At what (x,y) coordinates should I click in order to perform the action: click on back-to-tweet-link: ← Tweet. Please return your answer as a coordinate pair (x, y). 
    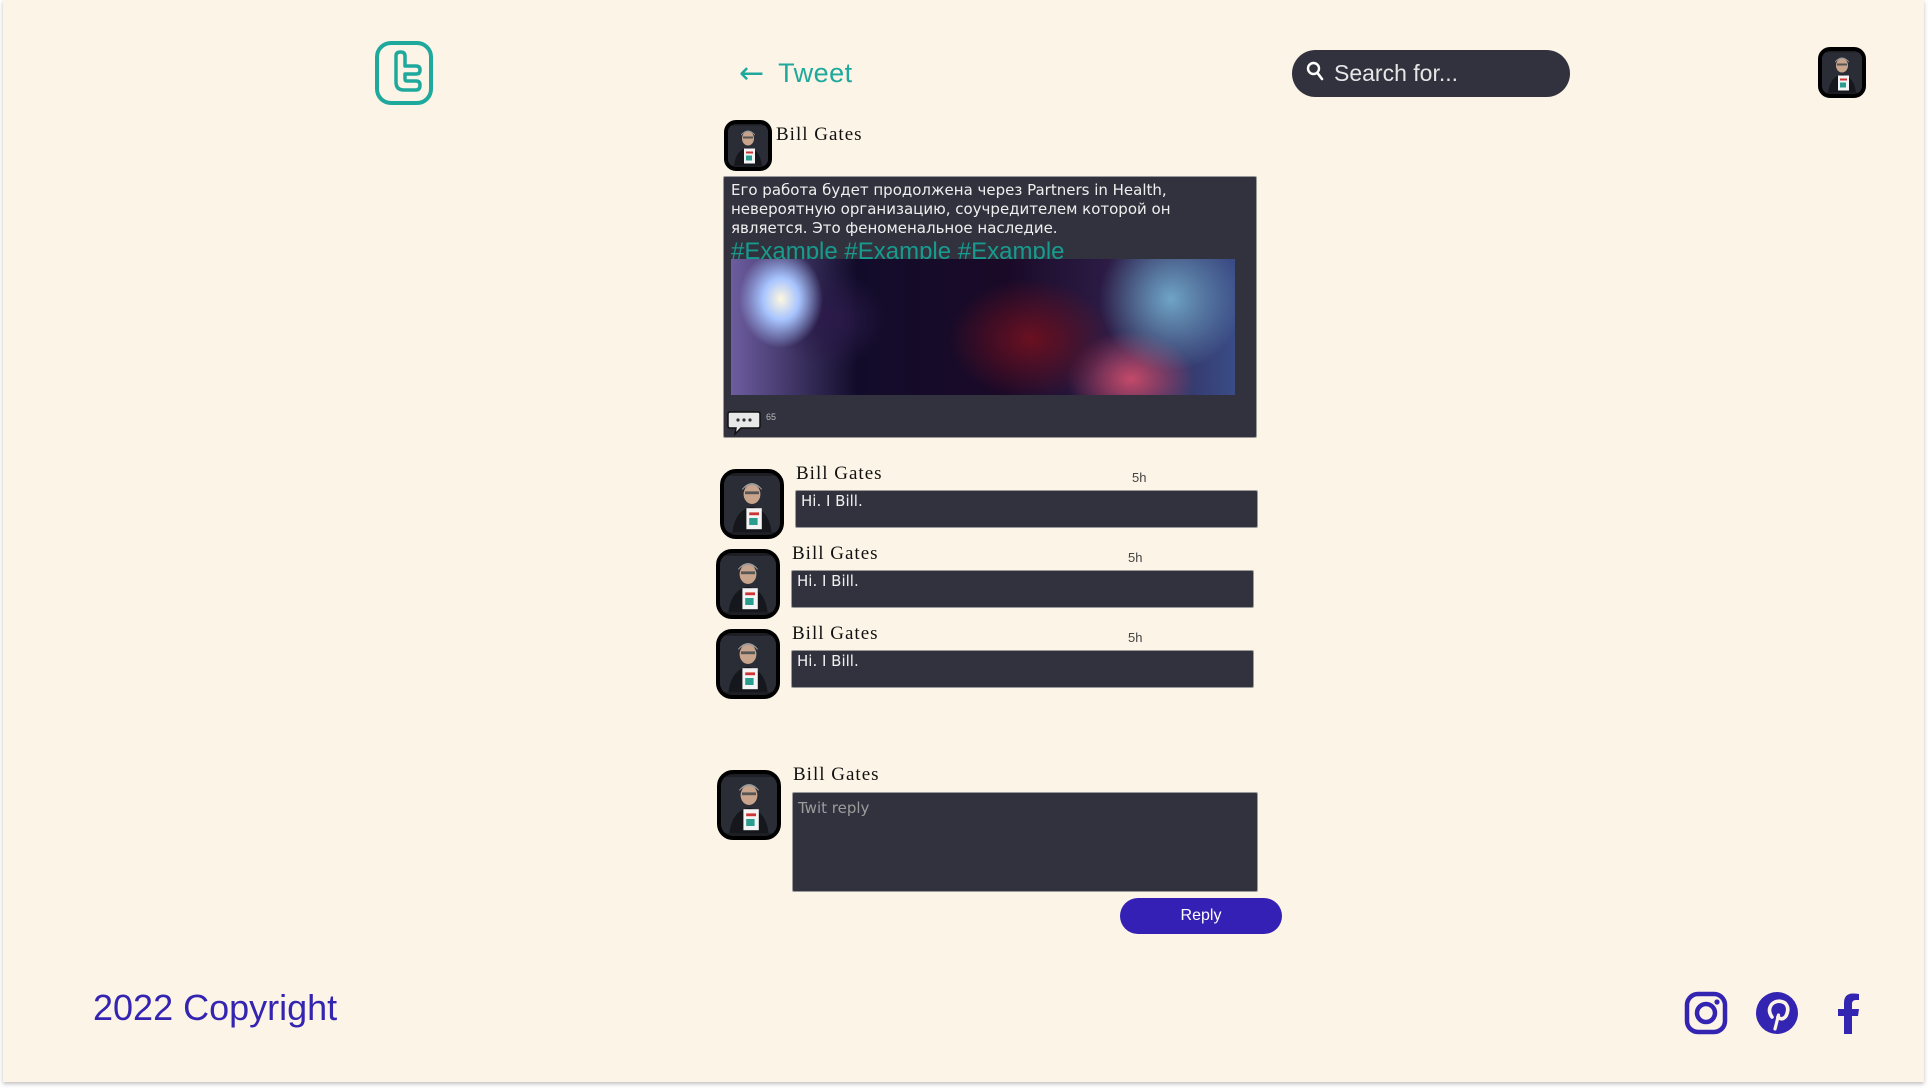
    Looking at the image, I should click on (796, 73).